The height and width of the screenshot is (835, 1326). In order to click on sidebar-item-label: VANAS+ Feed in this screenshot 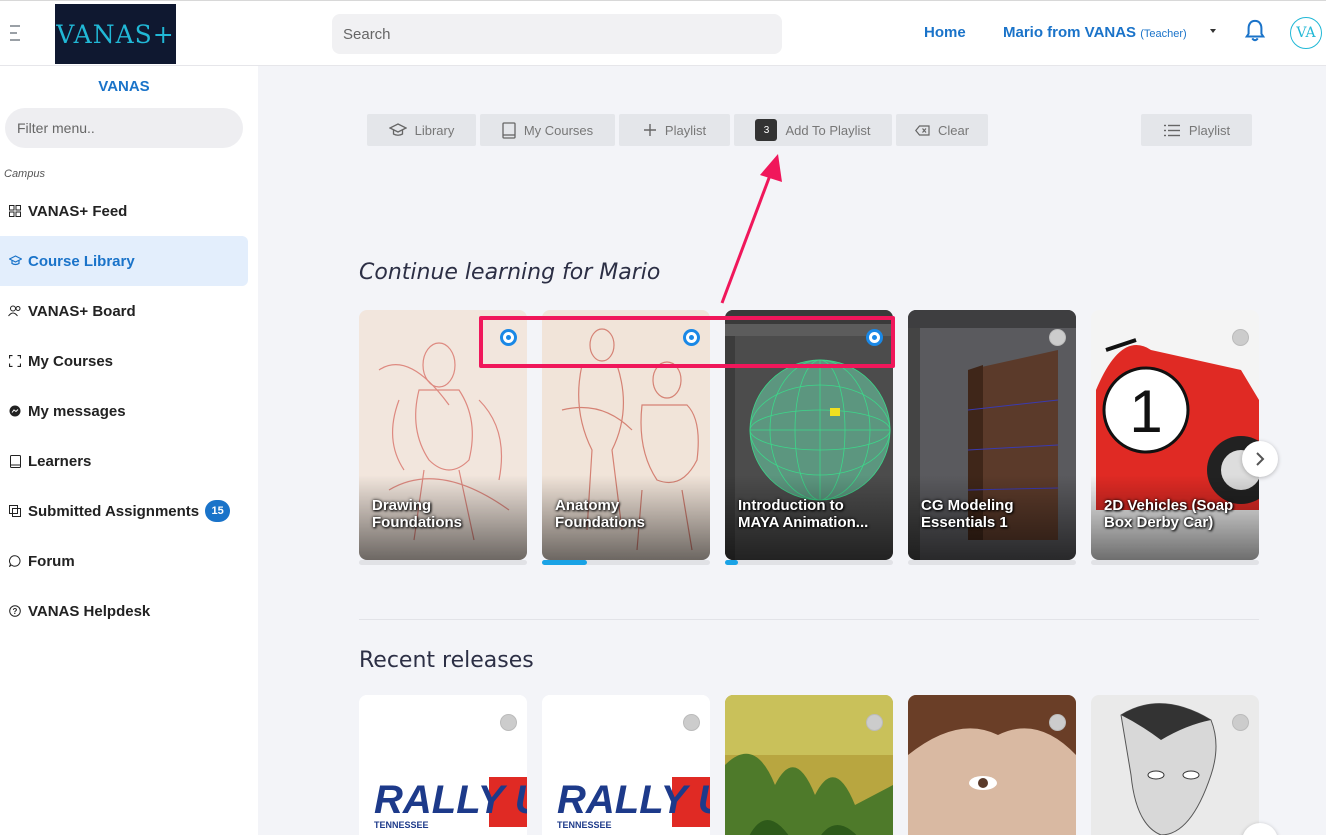, I will do `click(78, 211)`.